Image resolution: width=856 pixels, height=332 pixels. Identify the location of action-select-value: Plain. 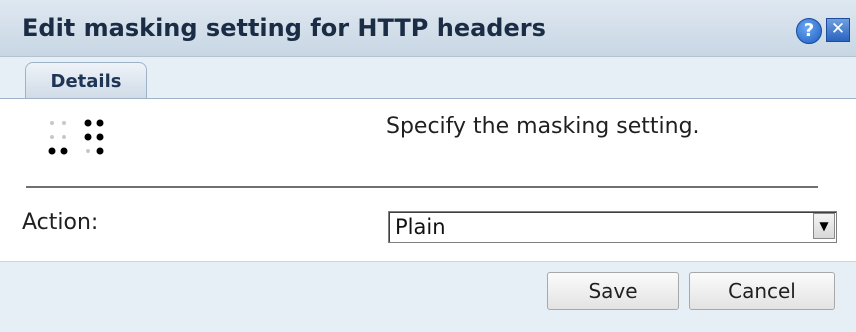
(420, 227).